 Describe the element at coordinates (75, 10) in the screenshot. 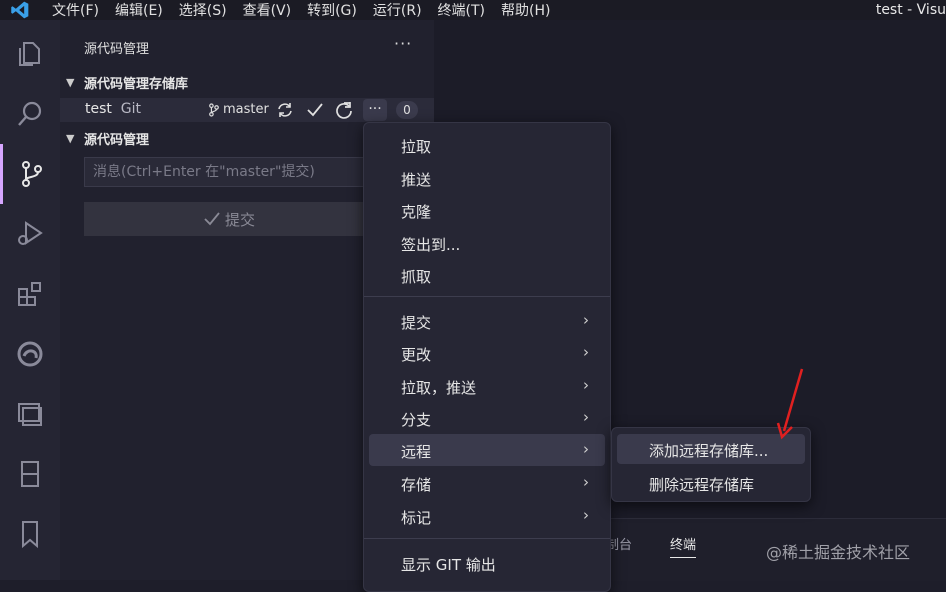

I see `menu-file: 文件(F)` at that location.